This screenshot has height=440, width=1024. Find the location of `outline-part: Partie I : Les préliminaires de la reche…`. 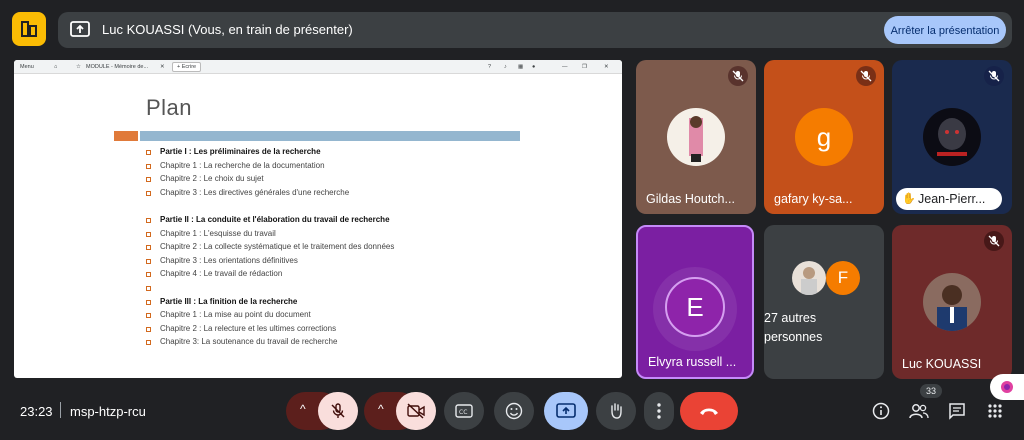

outline-part: Partie I : Les préliminaires de la reche… is located at coordinates (336, 154).